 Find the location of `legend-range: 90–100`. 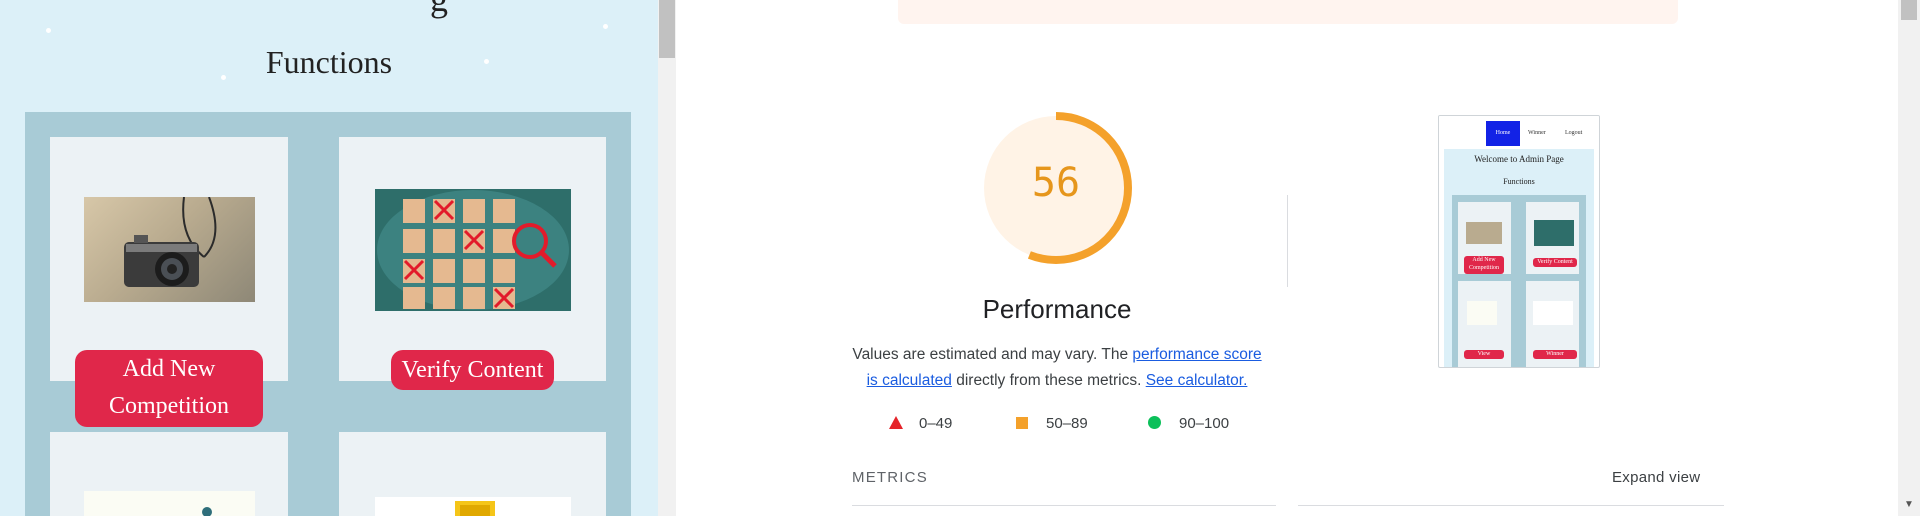

legend-range: 90–100 is located at coordinates (1204, 423).